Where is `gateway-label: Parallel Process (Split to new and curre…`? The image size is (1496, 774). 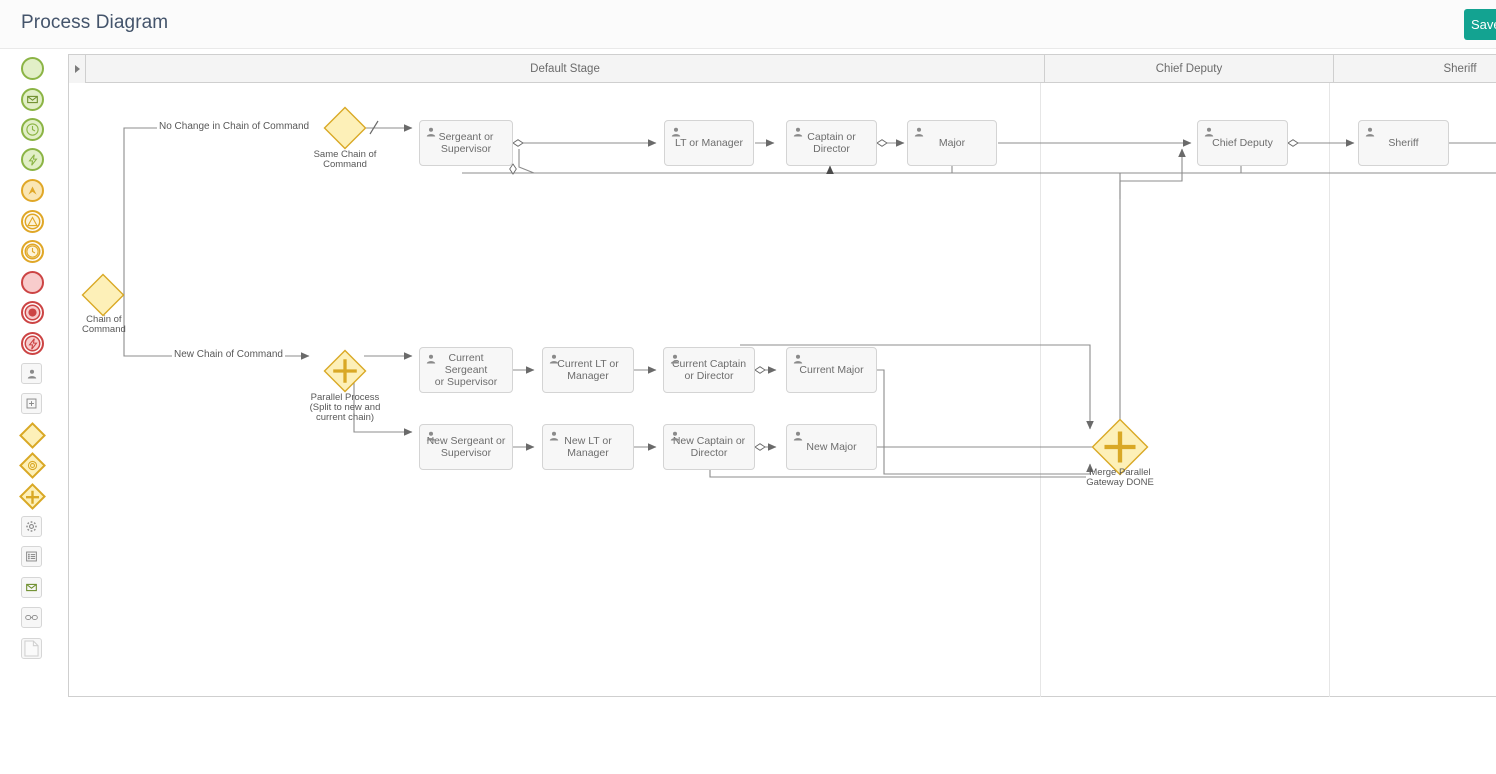 gateway-label: Parallel Process (Split to new and curre… is located at coordinates (345, 407).